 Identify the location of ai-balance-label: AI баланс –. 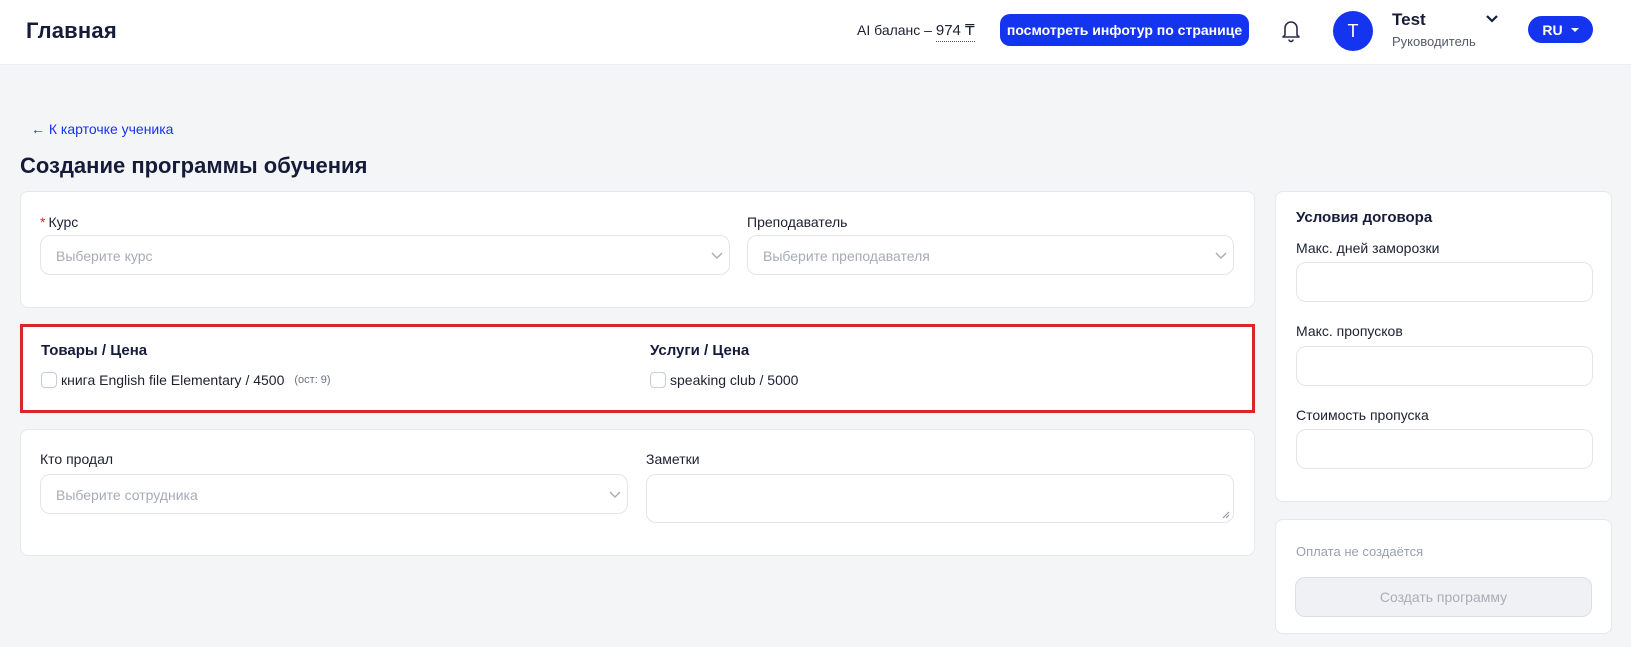
(894, 30).